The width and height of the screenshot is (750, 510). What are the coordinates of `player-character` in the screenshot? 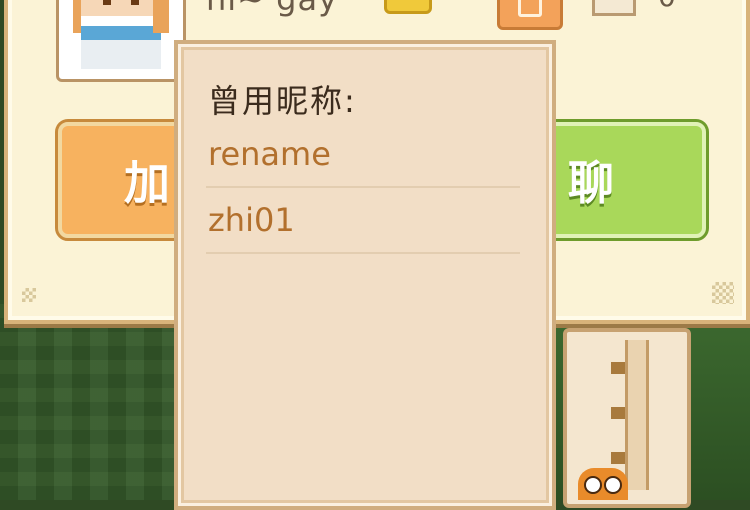 It's located at (623, 413).